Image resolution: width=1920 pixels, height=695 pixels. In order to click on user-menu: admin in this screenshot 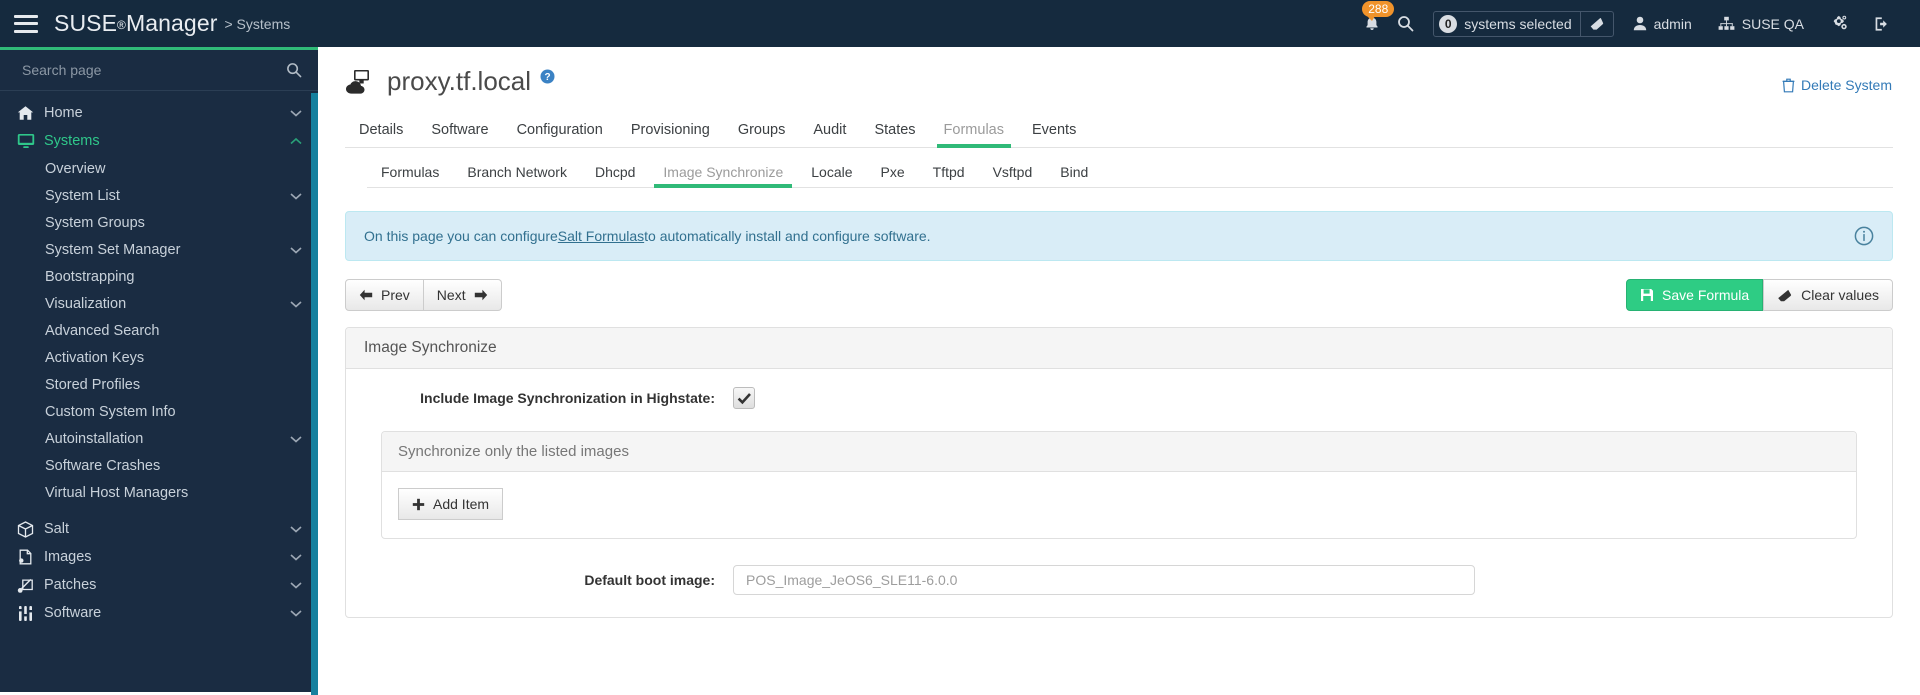, I will do `click(1662, 23)`.